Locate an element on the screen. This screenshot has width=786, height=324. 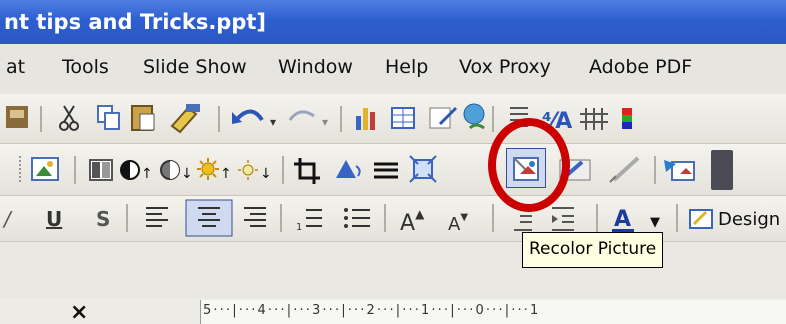
undo-dropdown-icon: ▾ is located at coordinates (273, 122).